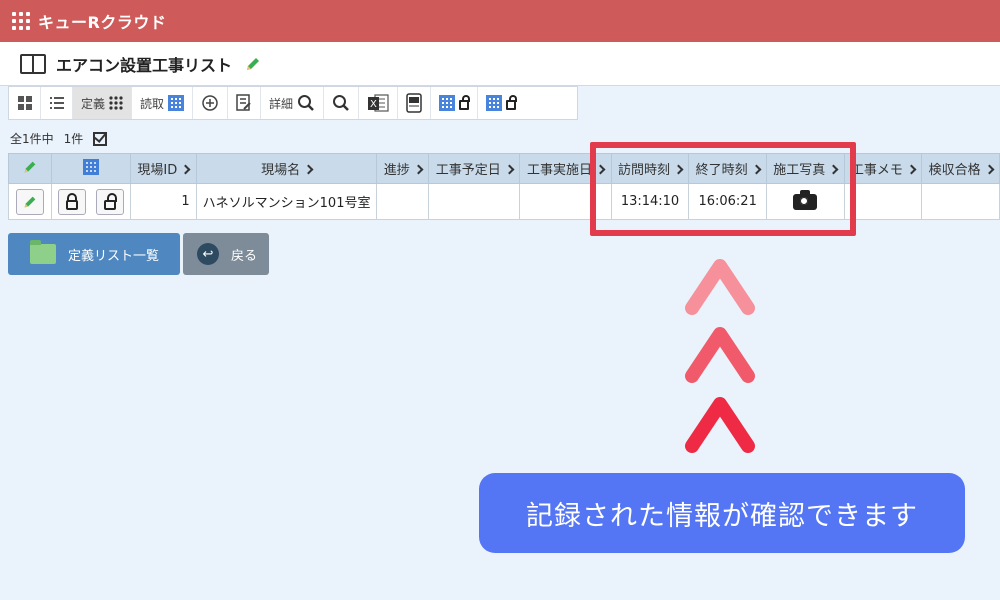 The height and width of the screenshot is (600, 1000). What do you see at coordinates (281, 103) in the screenshot?
I see `detail-label: 詳細` at bounding box center [281, 103].